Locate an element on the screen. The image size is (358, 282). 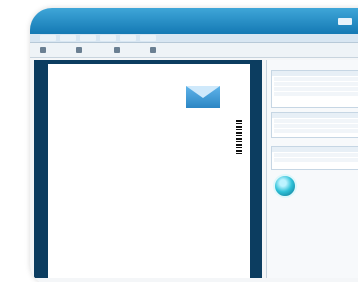
line-items is located at coordinates (151, 245).